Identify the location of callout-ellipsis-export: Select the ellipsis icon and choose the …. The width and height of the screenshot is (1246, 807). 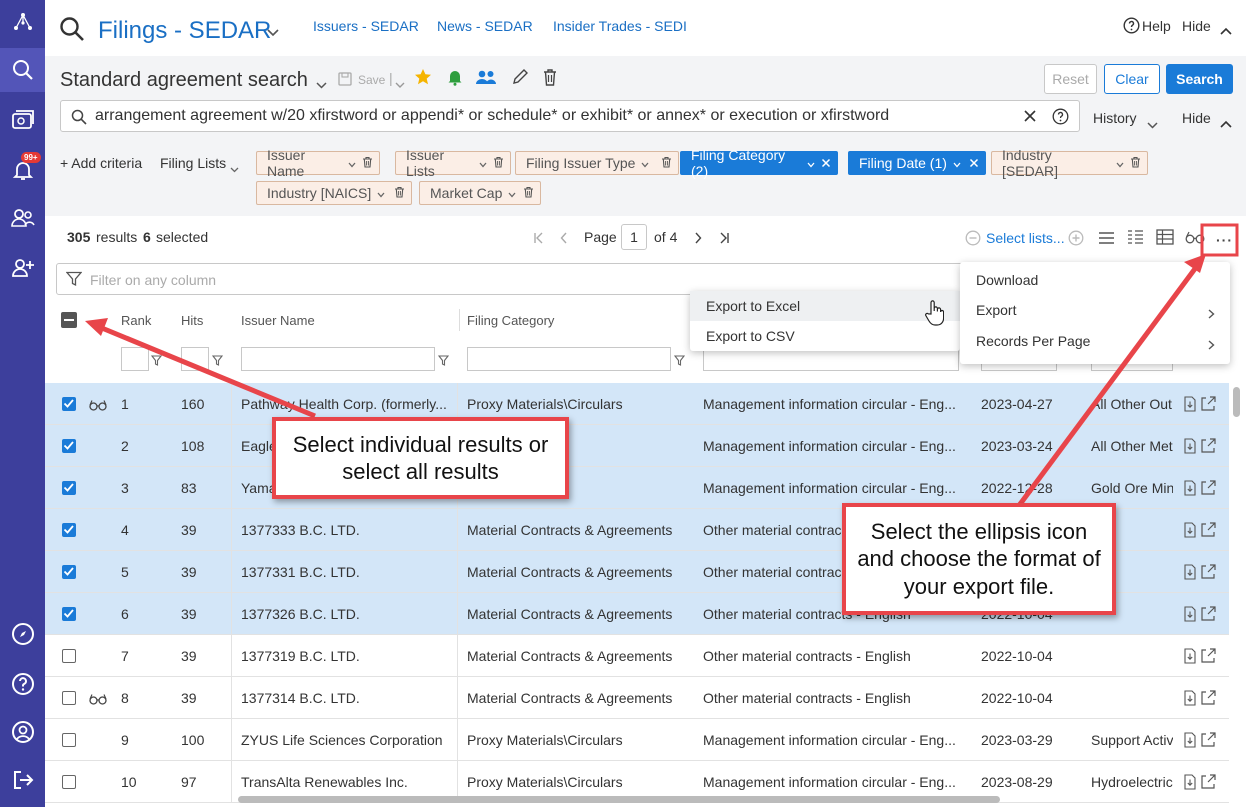
(979, 559).